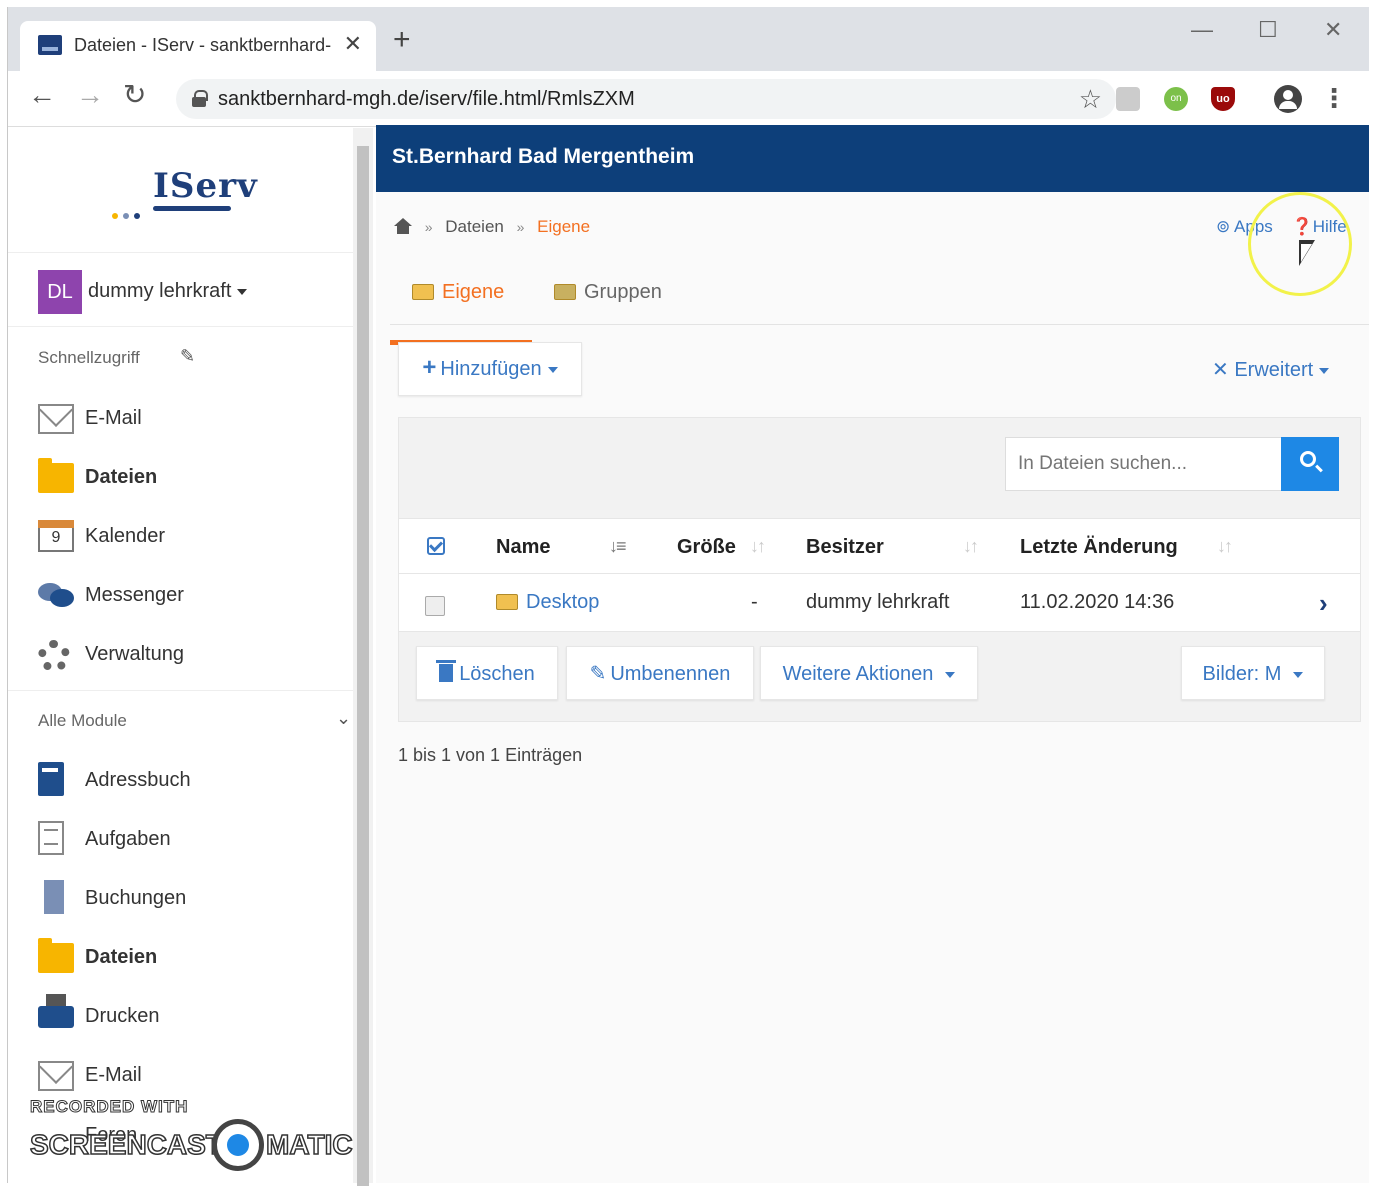 The image size is (1375, 1186). What do you see at coordinates (1099, 547) in the screenshot?
I see `column-modified: Letzte Änderung` at bounding box center [1099, 547].